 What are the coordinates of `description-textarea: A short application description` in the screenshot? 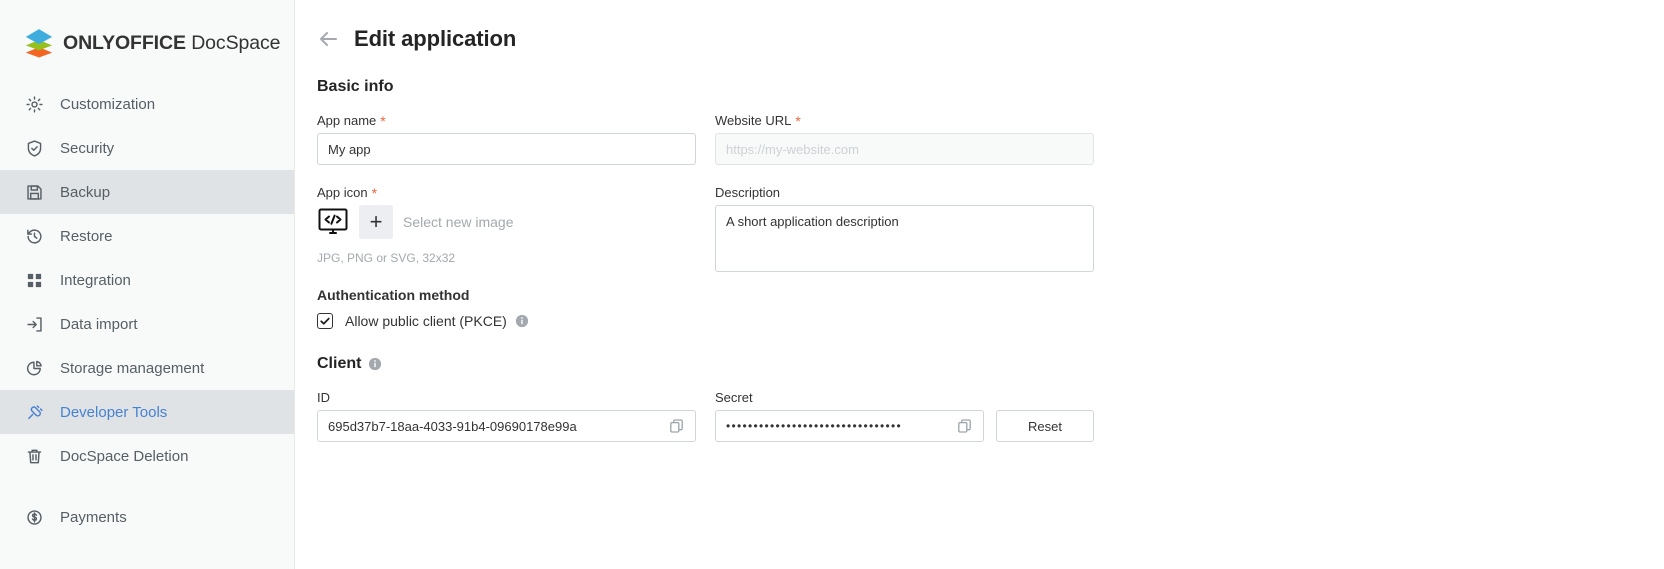 It's located at (904, 238).